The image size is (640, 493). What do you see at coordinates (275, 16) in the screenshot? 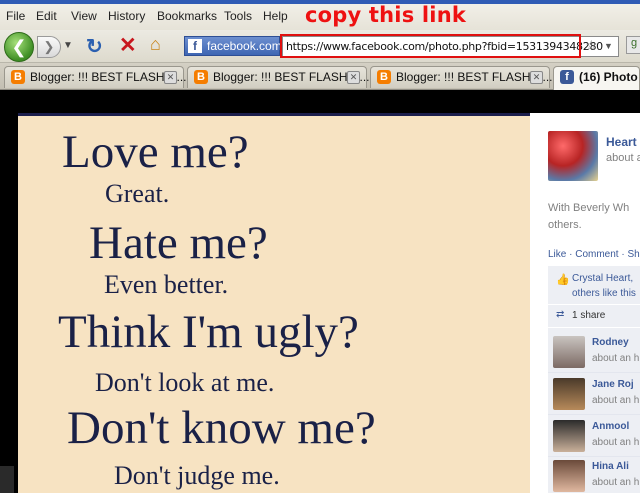
I see `menu-help: Help` at bounding box center [275, 16].